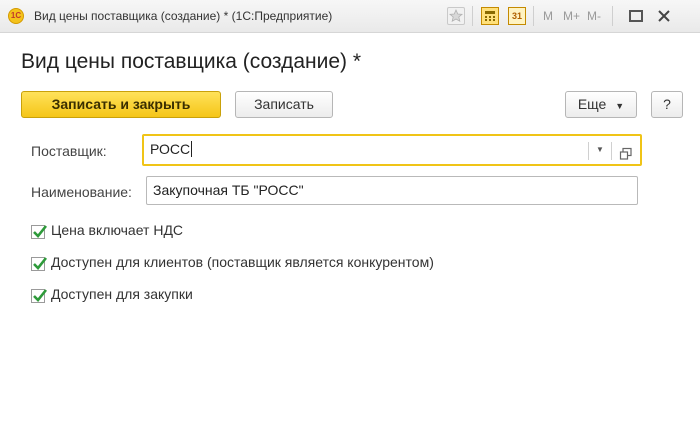 This screenshot has height=432, width=700. Describe the element at coordinates (170, 149) in the screenshot. I see `supplier-value: РОСС` at that location.